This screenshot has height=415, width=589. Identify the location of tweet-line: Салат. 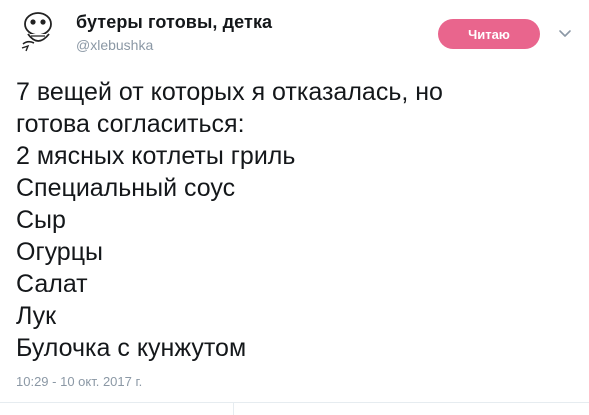
(52, 284).